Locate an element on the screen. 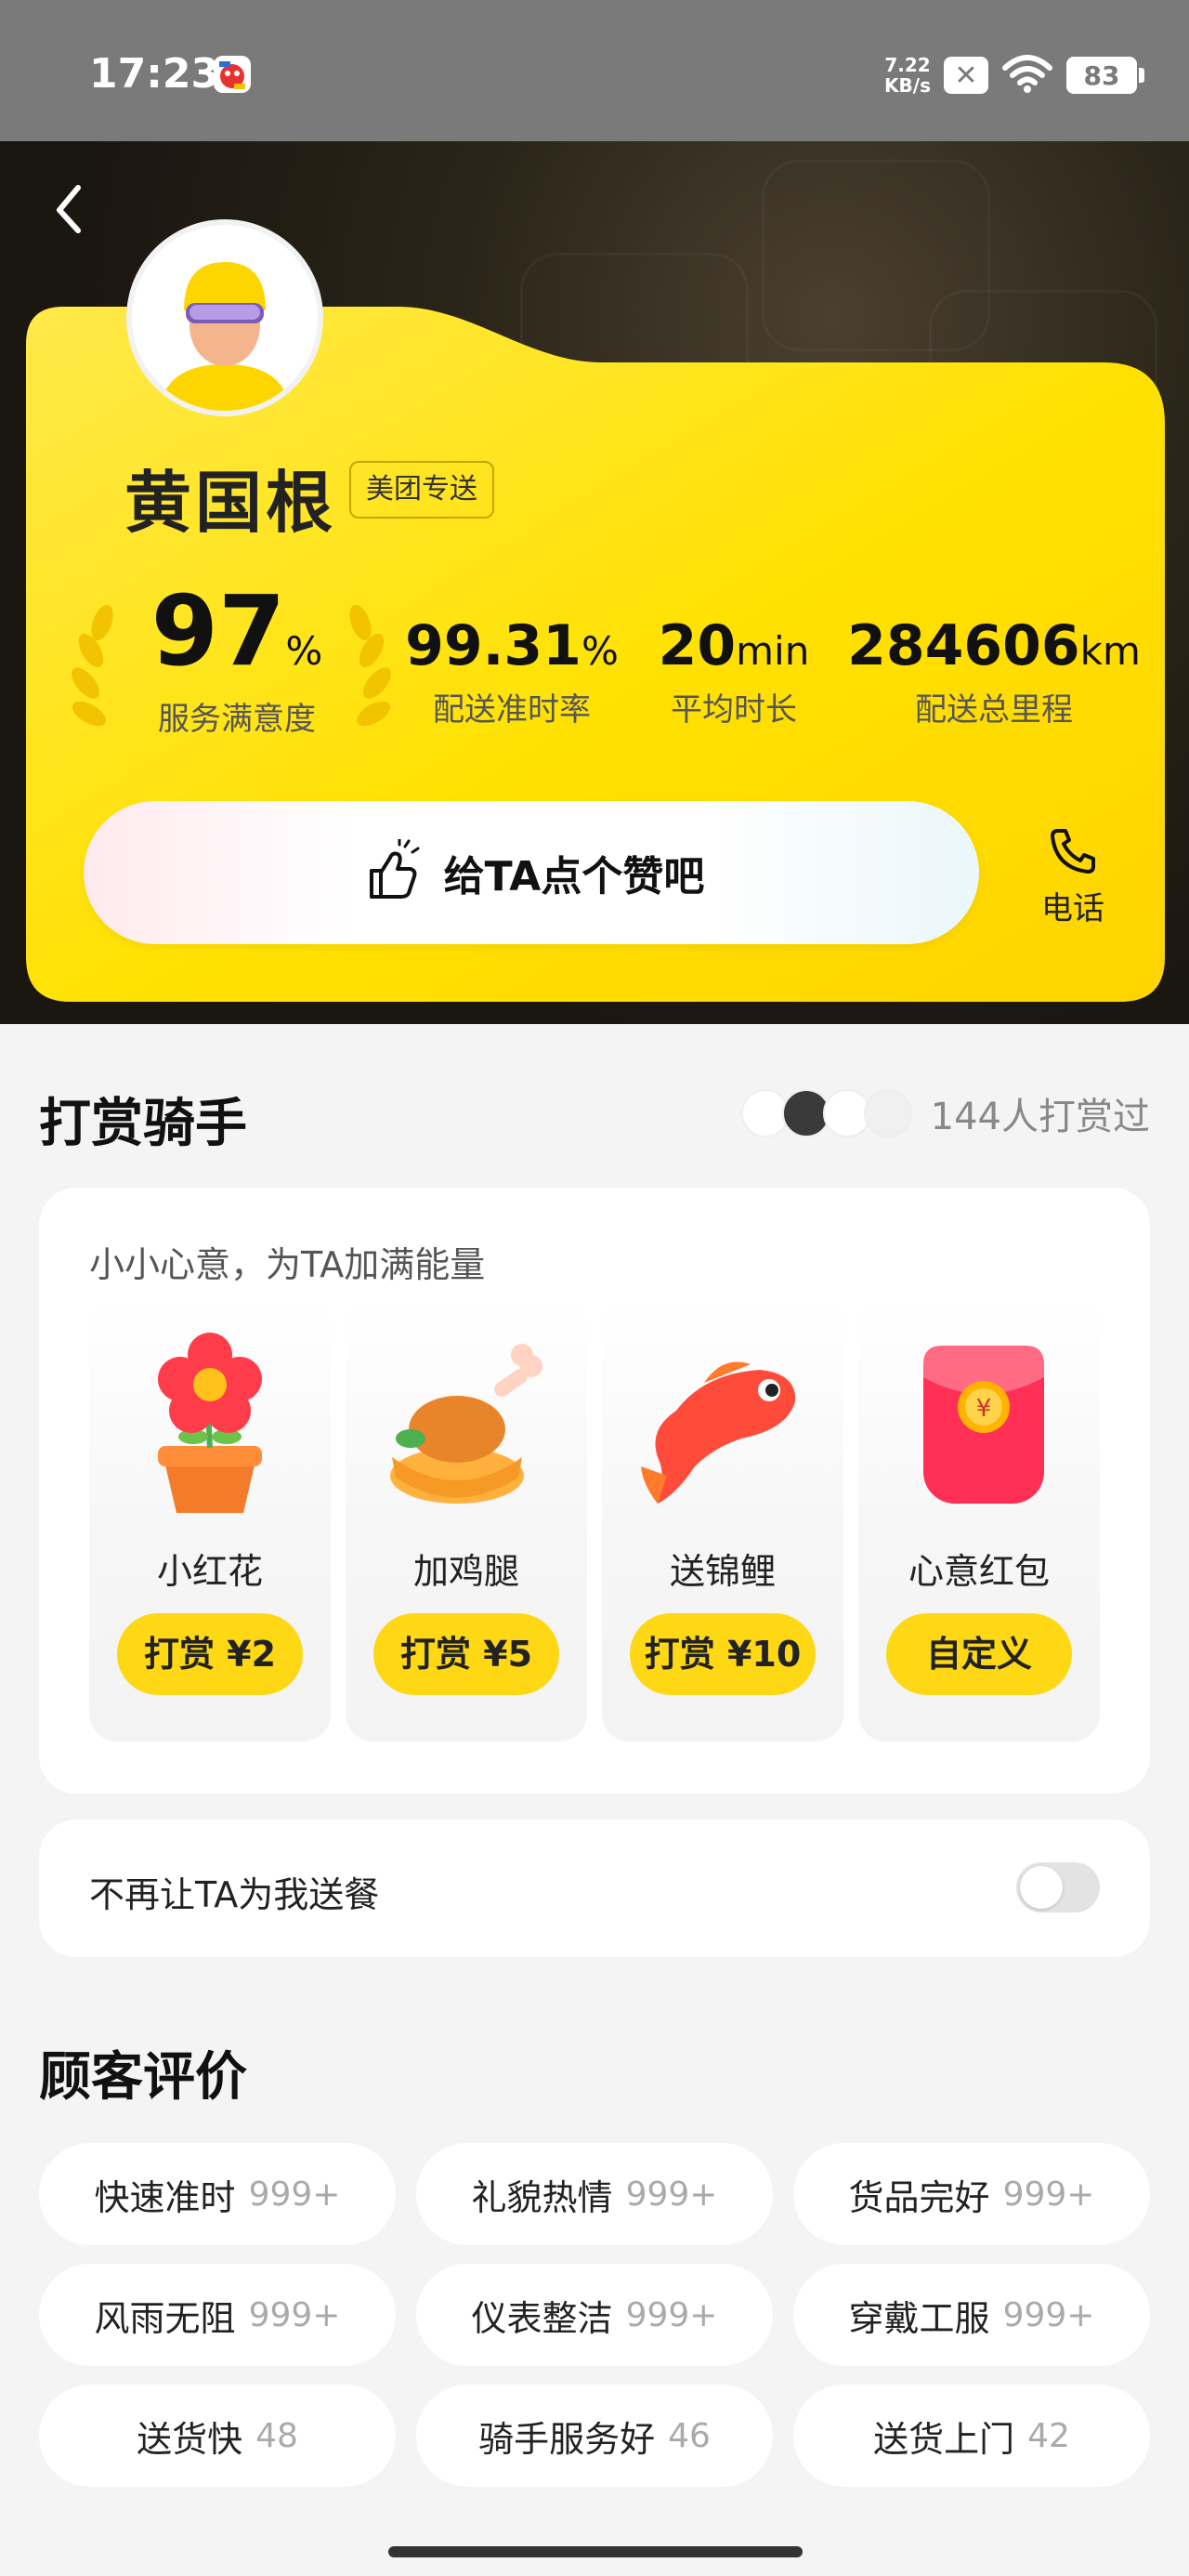 The height and width of the screenshot is (2576, 1189). back-button is located at coordinates (71, 209).